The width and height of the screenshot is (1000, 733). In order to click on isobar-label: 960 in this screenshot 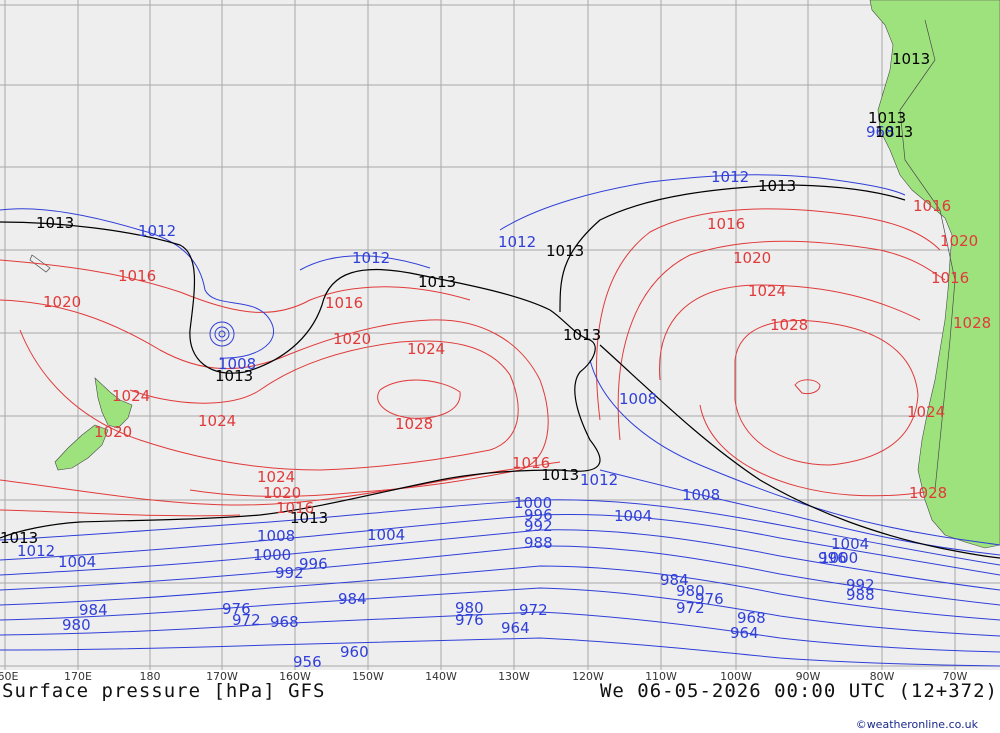, I will do `click(354, 652)`.